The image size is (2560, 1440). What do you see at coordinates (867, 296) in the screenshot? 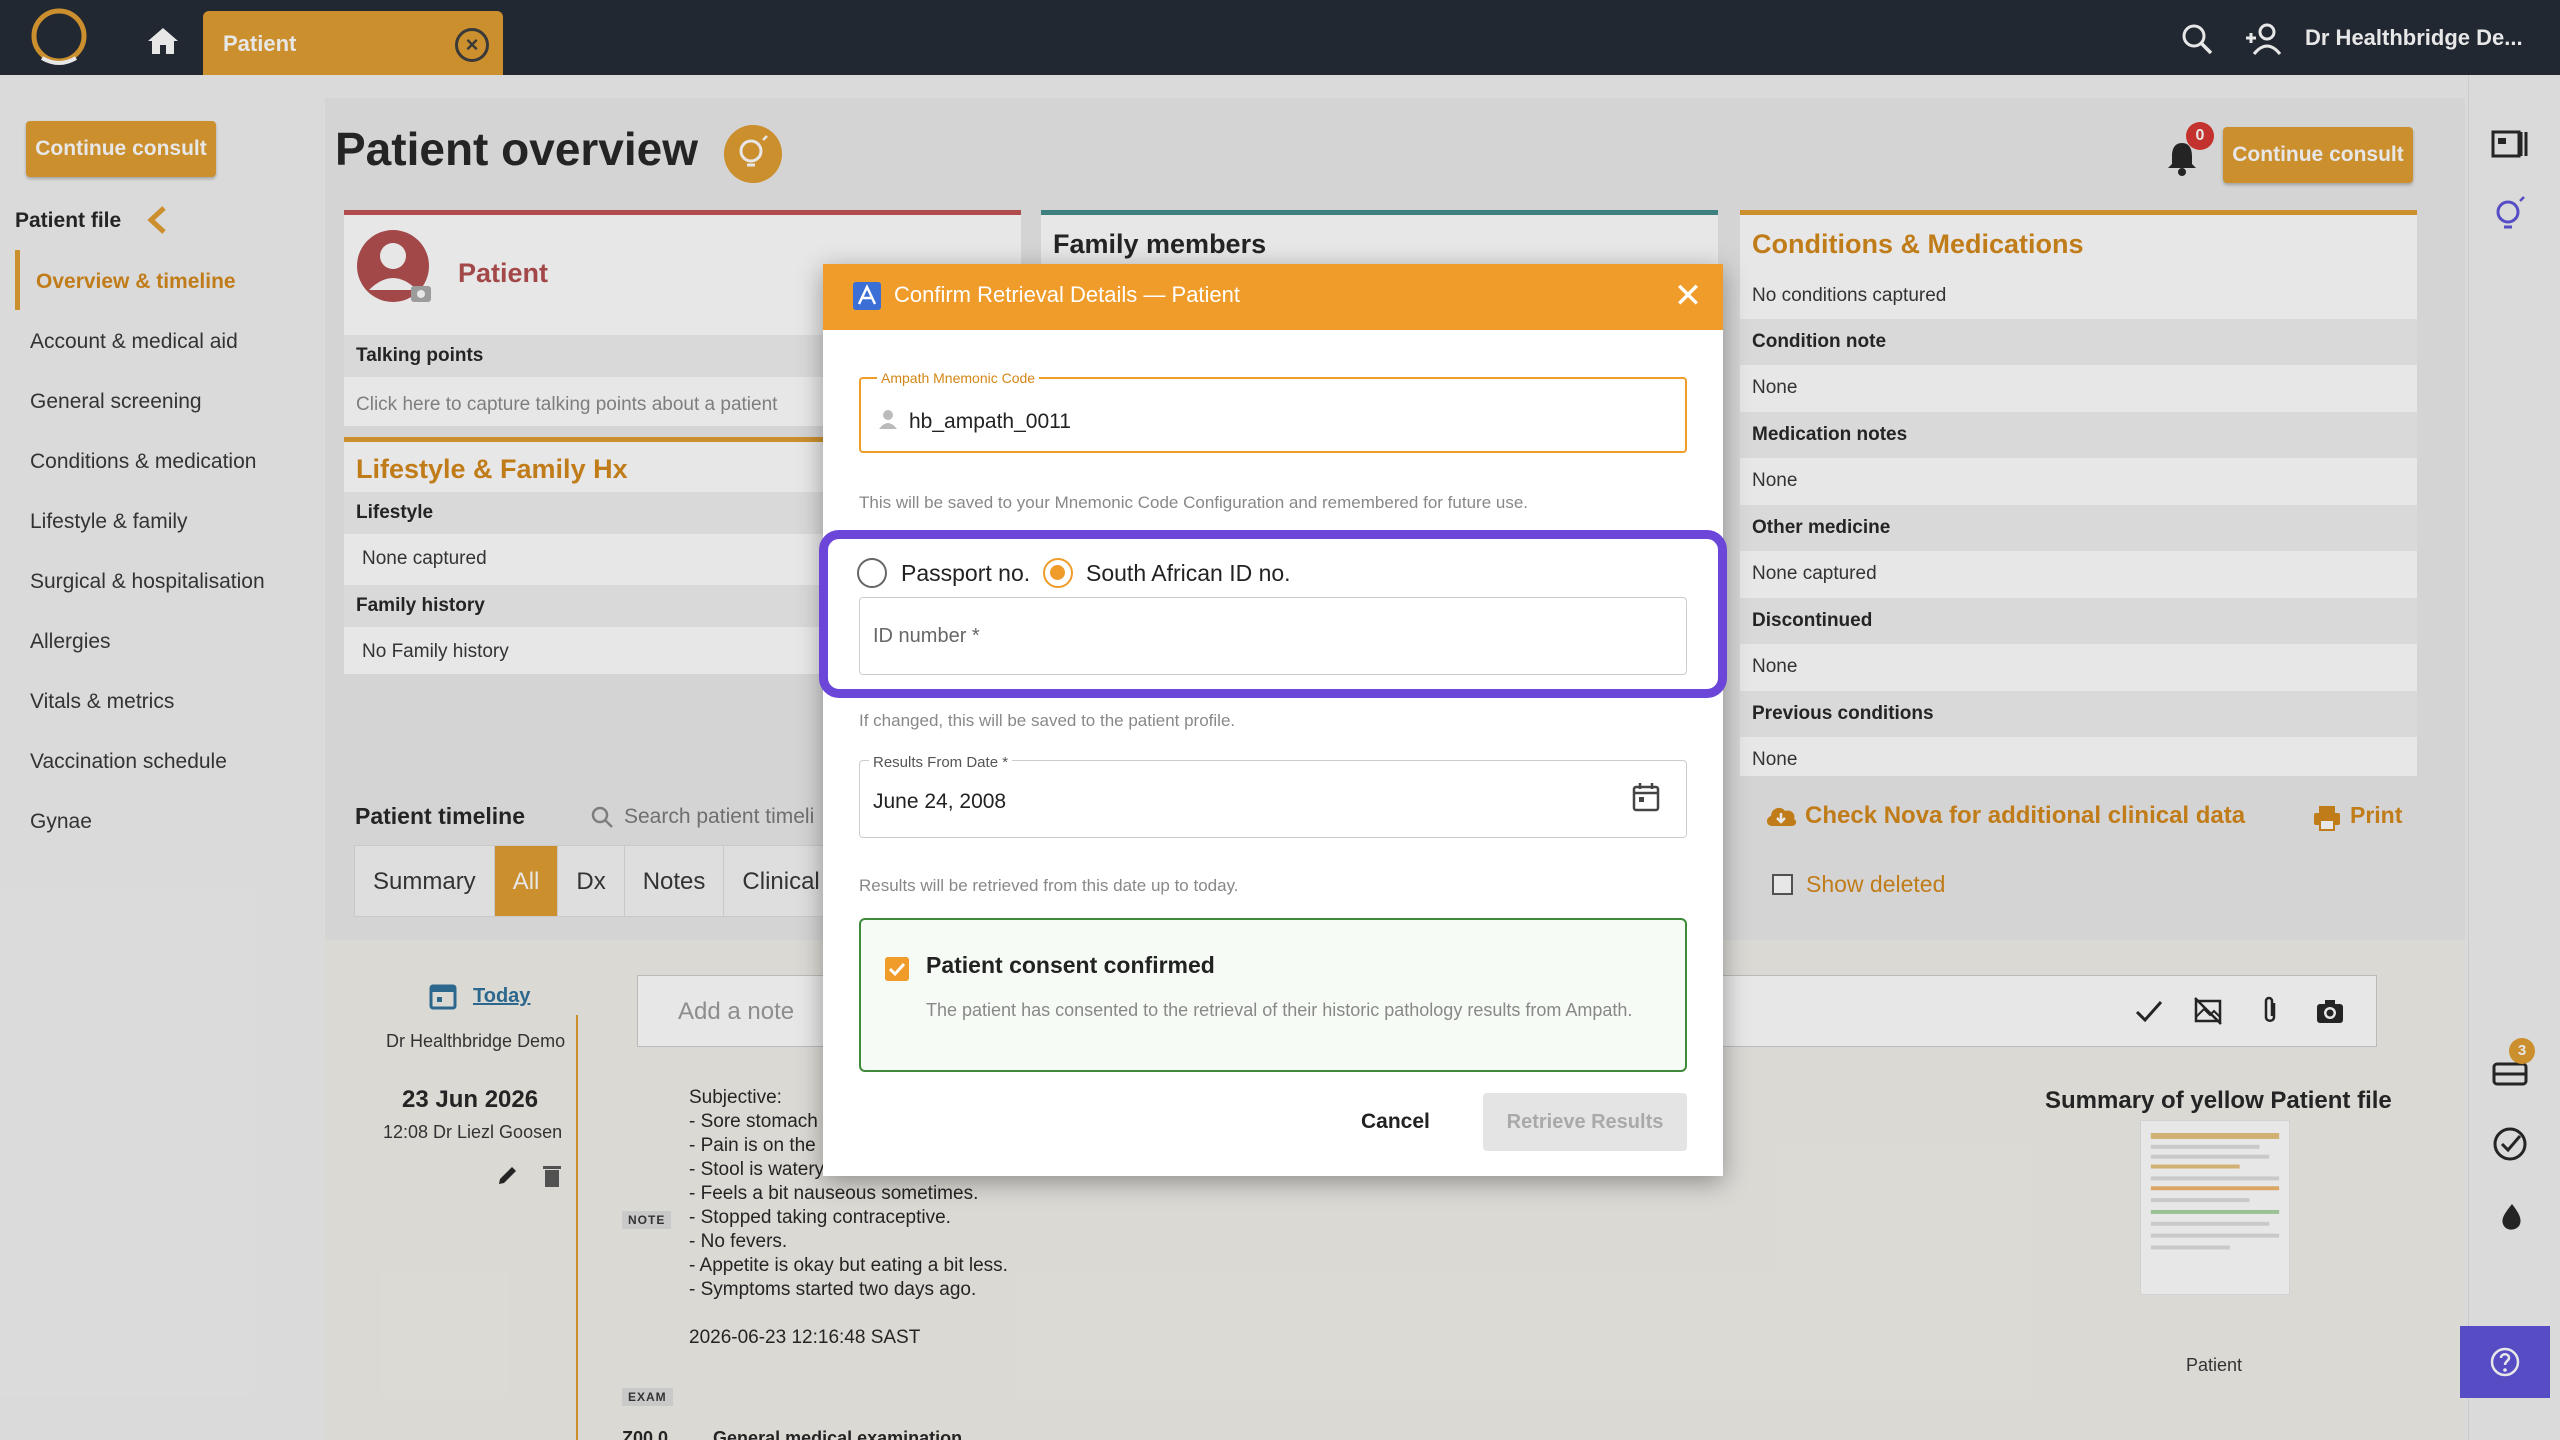
I see `ampath-logo-icon` at bounding box center [867, 296].